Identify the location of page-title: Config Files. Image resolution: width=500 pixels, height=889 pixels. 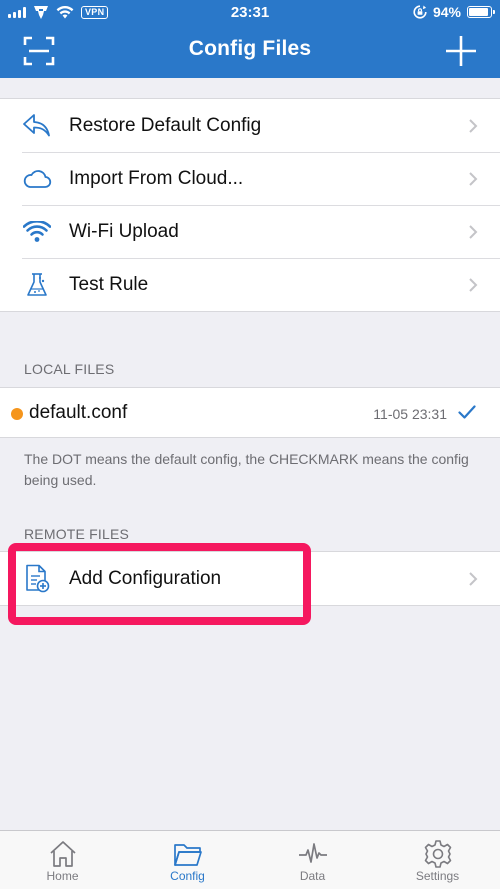
(250, 48).